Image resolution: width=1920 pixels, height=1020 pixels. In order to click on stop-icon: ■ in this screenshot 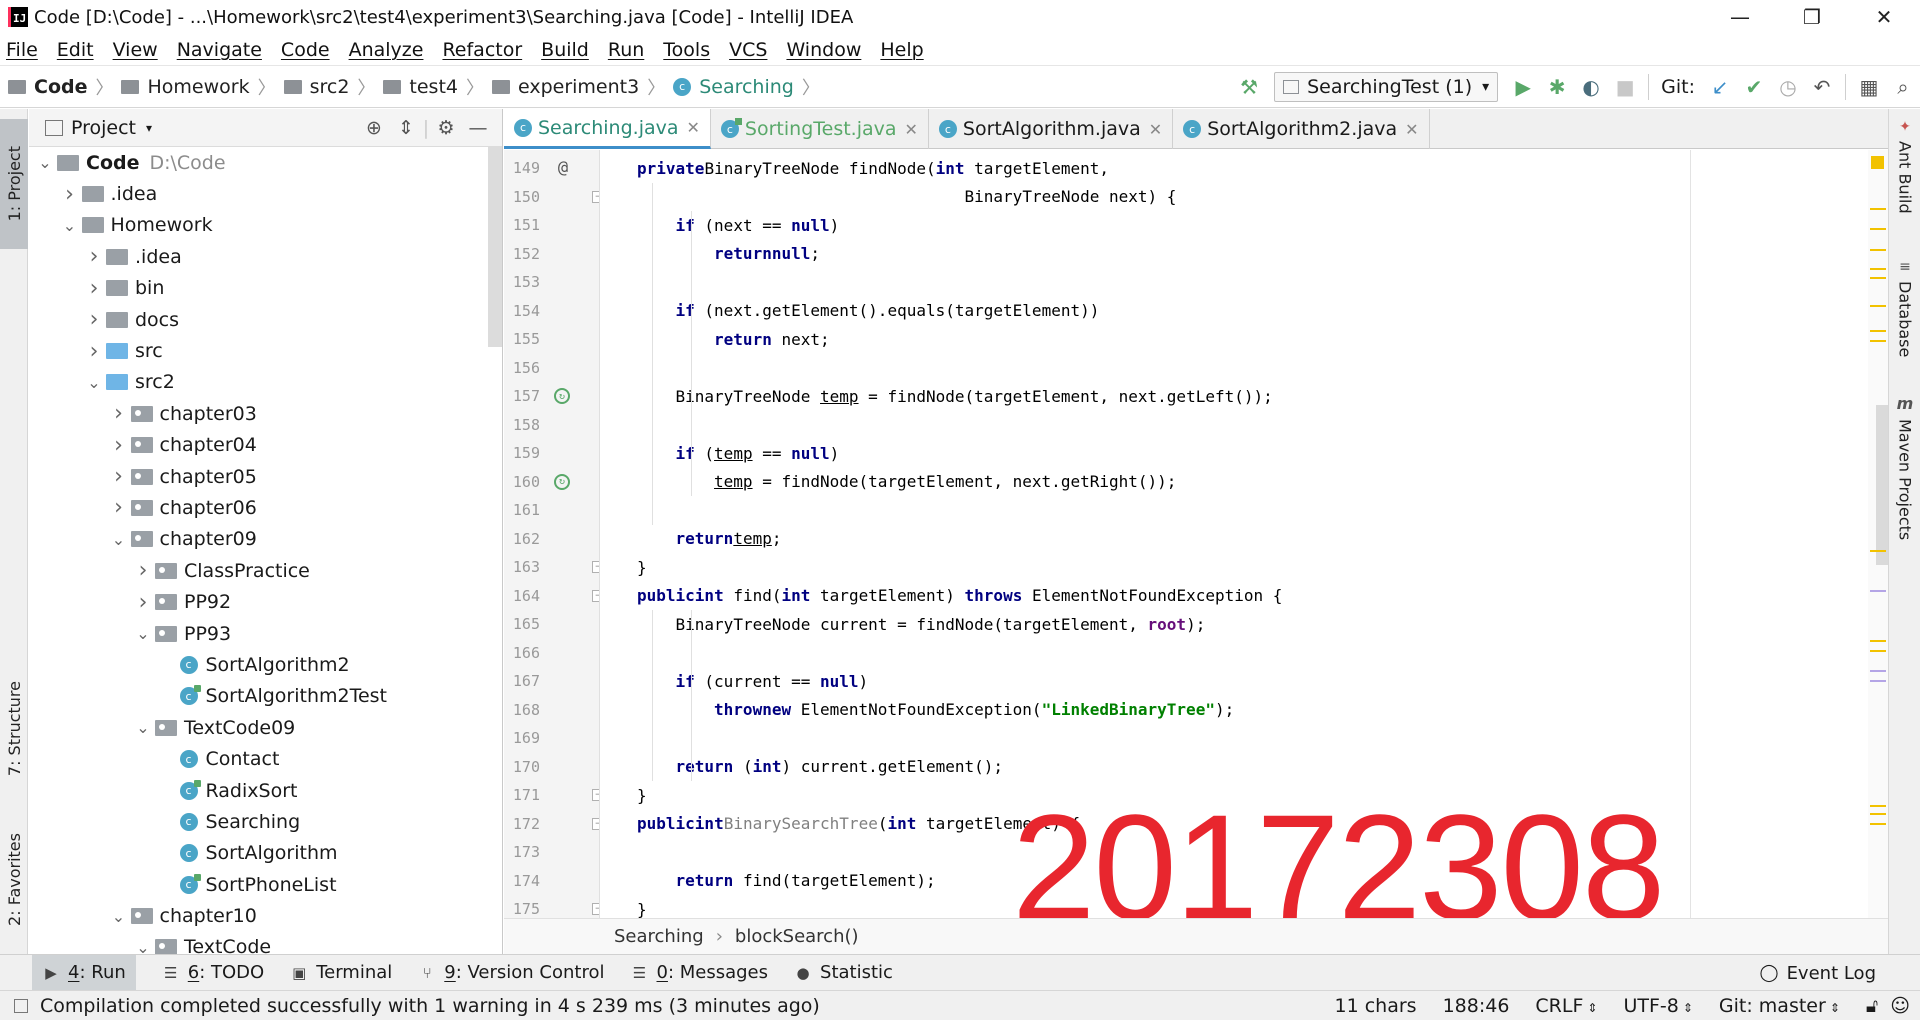, I will do `click(1625, 87)`.